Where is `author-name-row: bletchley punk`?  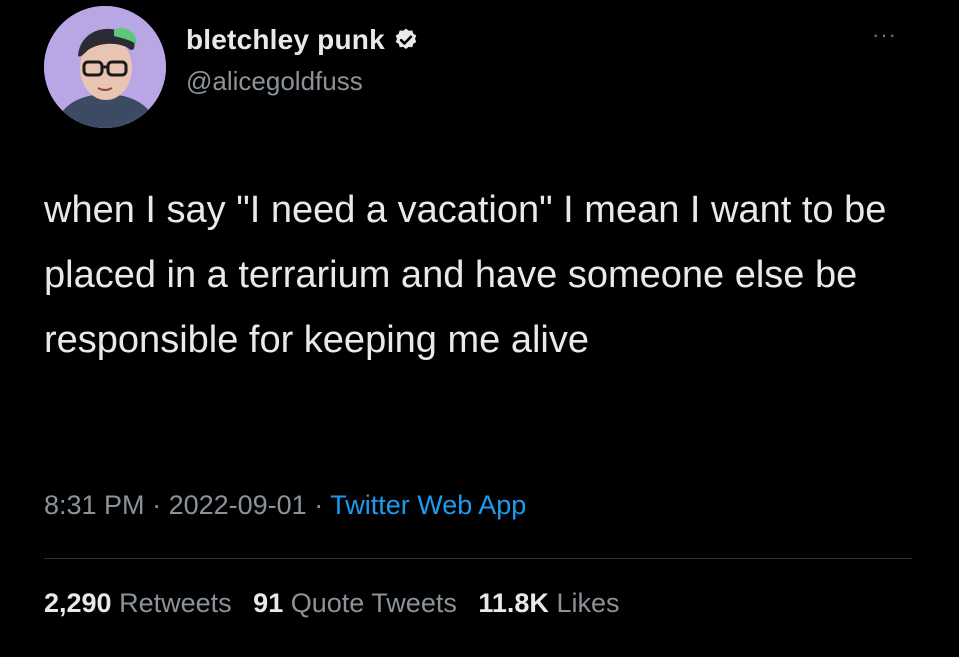
author-name-row: bletchley punk is located at coordinates (302, 40).